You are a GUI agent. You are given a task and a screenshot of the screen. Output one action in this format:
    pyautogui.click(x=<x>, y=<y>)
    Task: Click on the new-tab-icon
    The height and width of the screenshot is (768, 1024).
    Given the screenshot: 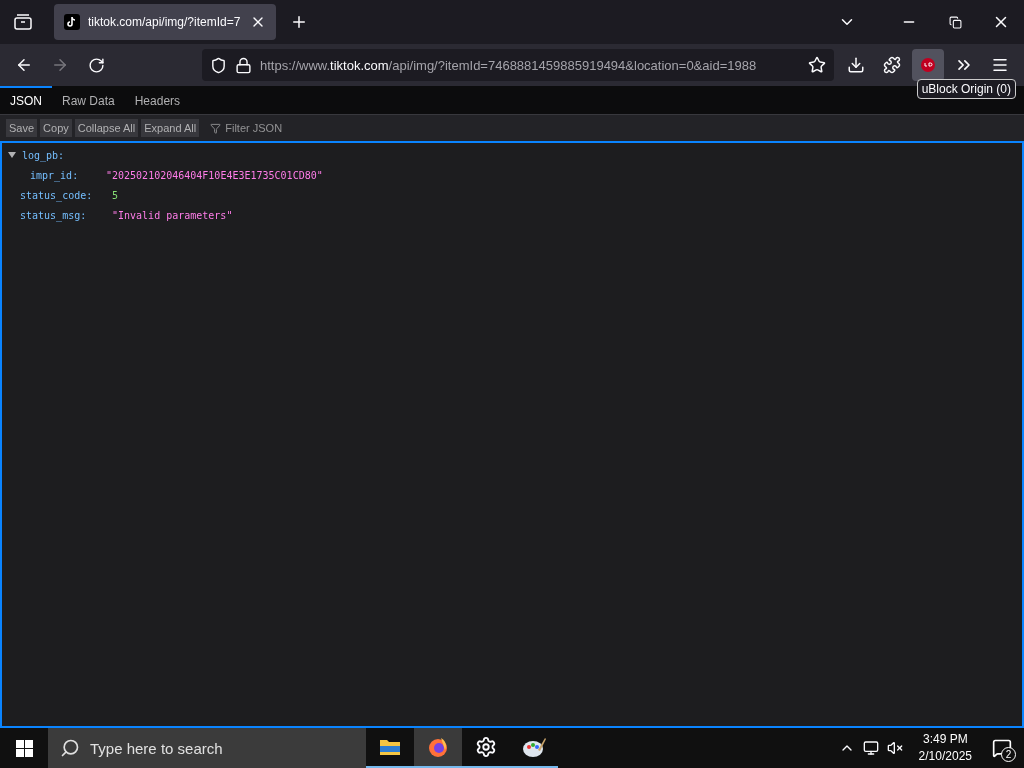 What is the action you would take?
    pyautogui.click(x=299, y=22)
    